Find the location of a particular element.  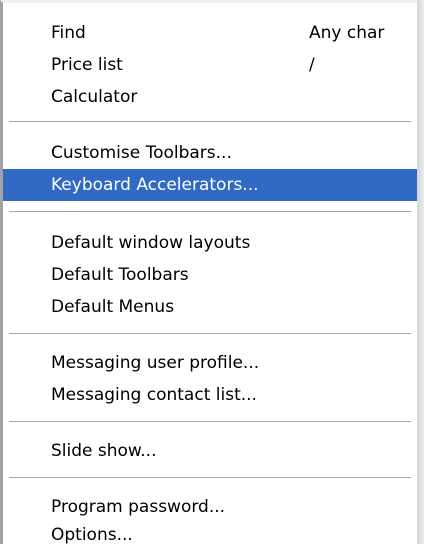

menu-item-label: Default Menus is located at coordinates (113, 307).